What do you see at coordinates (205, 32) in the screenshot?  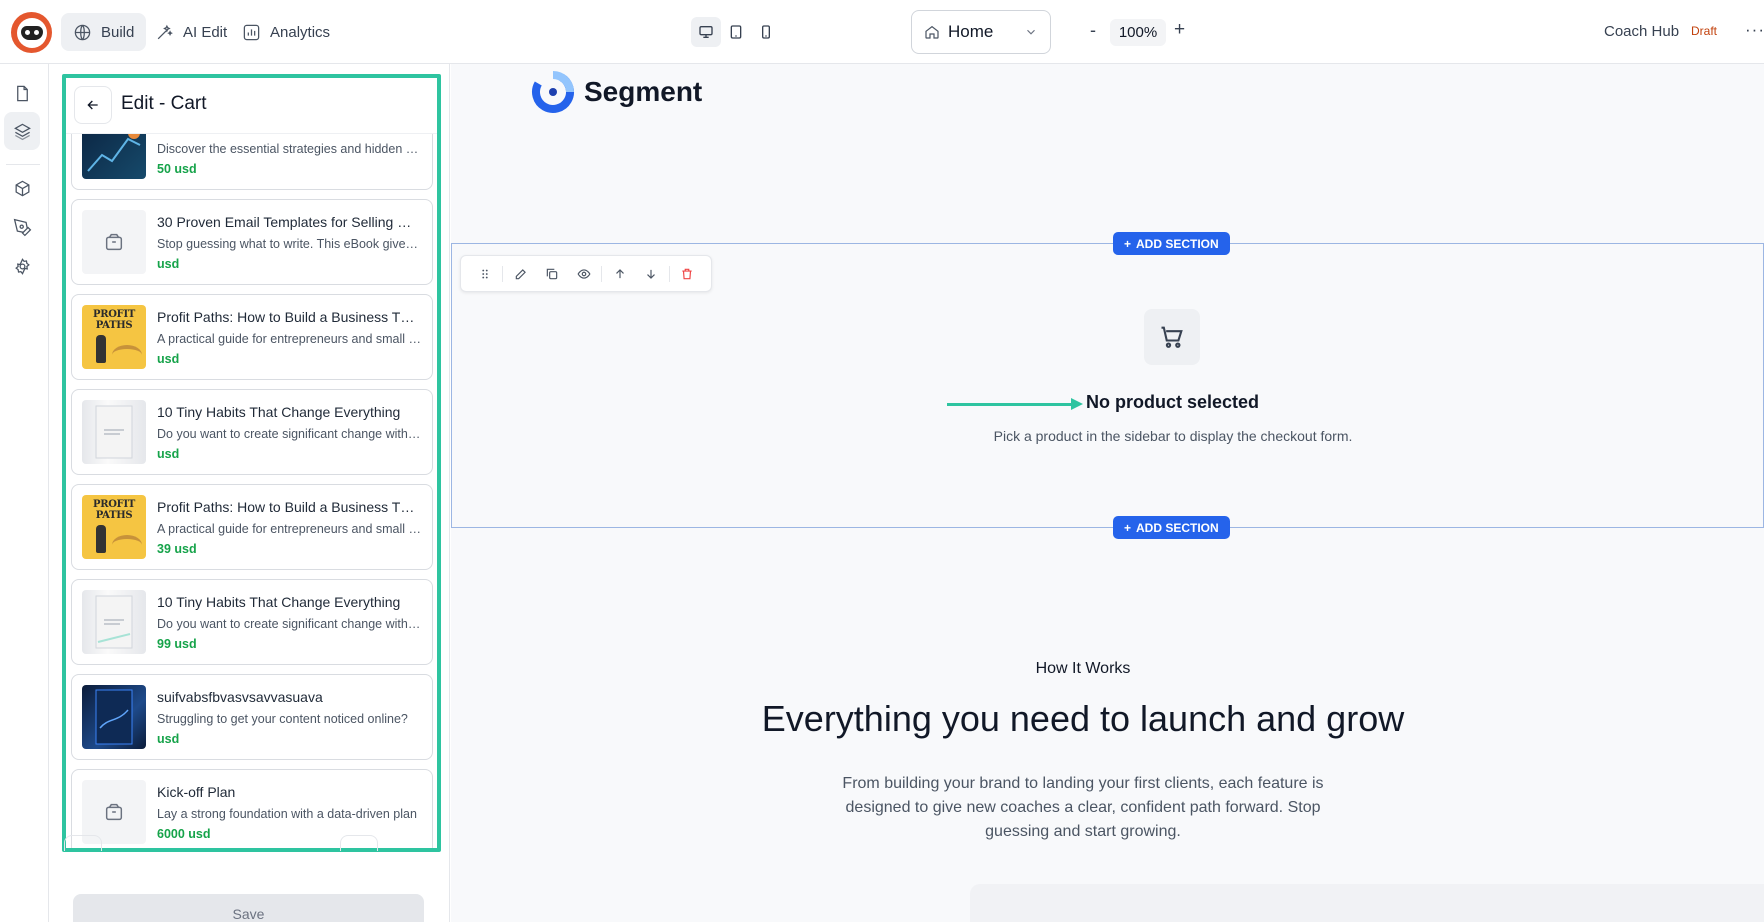 I see `nav-ai-edit-label: AI Edit` at bounding box center [205, 32].